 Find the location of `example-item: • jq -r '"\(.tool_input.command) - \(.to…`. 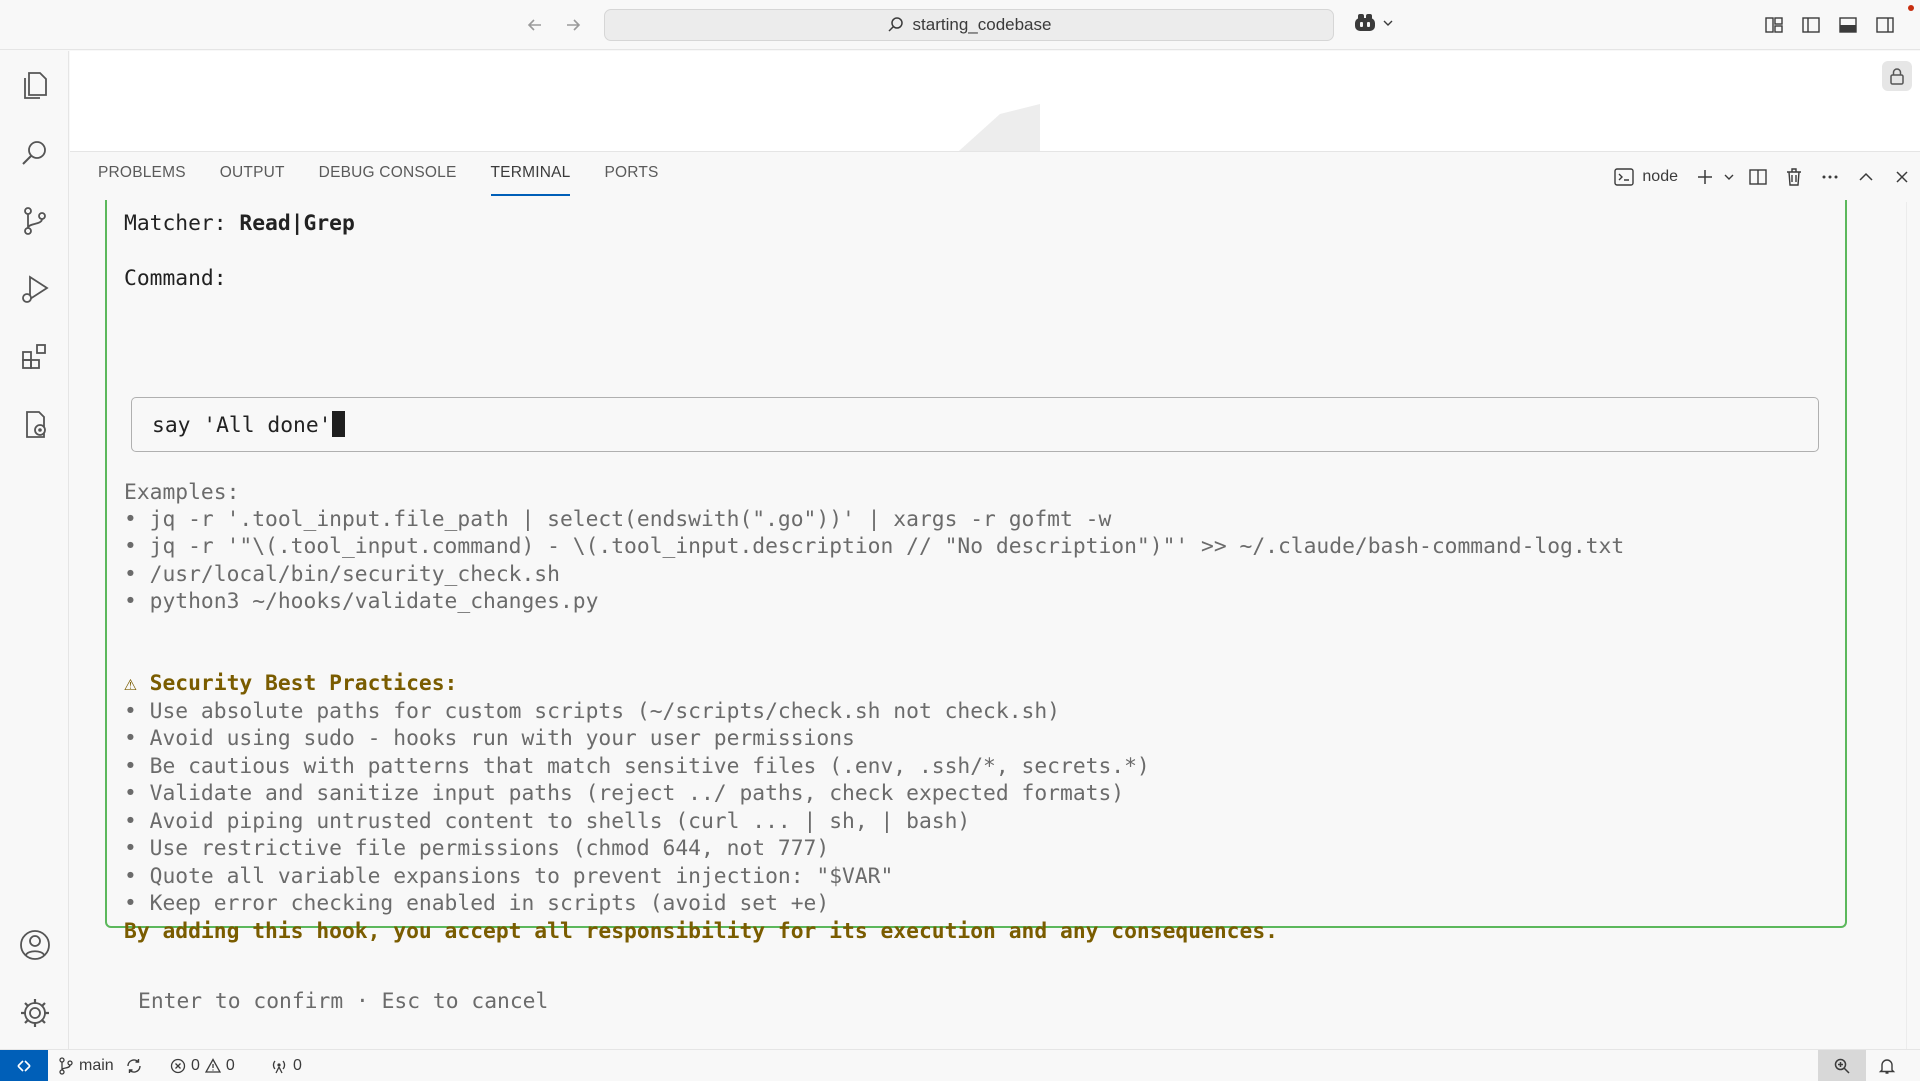

example-item: • jq -r '"\(.tool_input.command) - \(.to… is located at coordinates (874, 546).